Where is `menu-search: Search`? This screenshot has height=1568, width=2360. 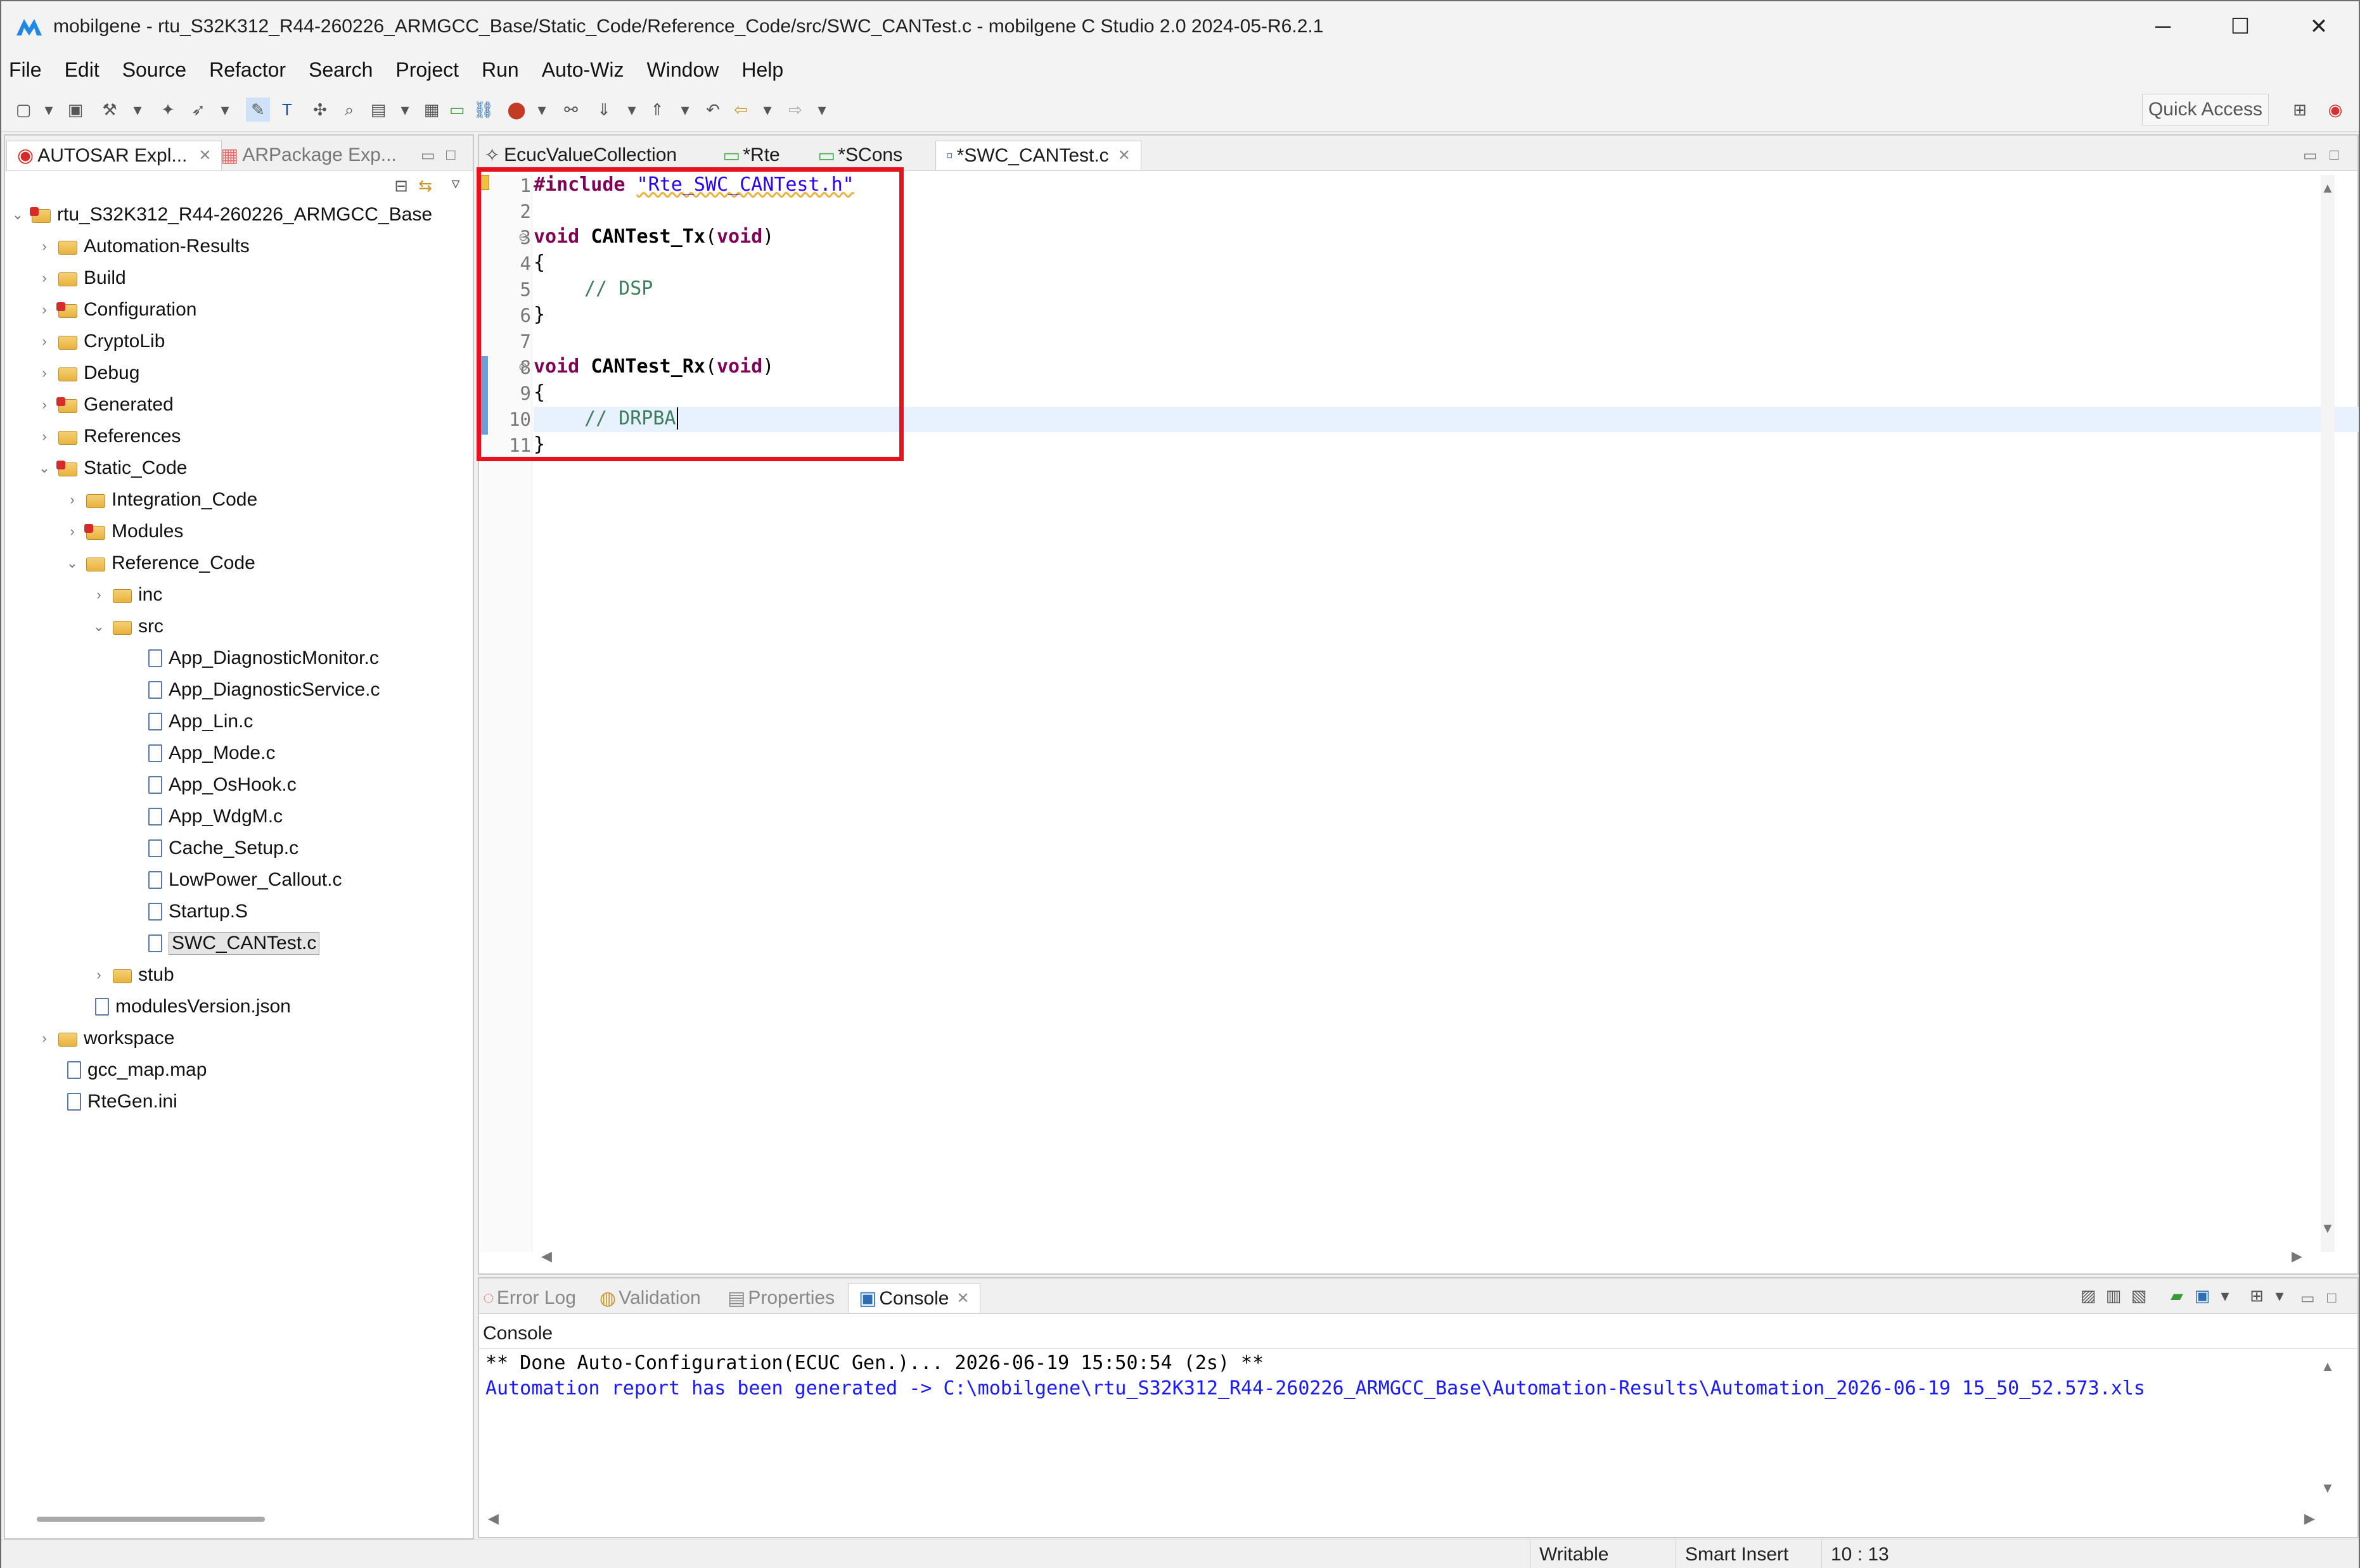 menu-search: Search is located at coordinates (341, 70).